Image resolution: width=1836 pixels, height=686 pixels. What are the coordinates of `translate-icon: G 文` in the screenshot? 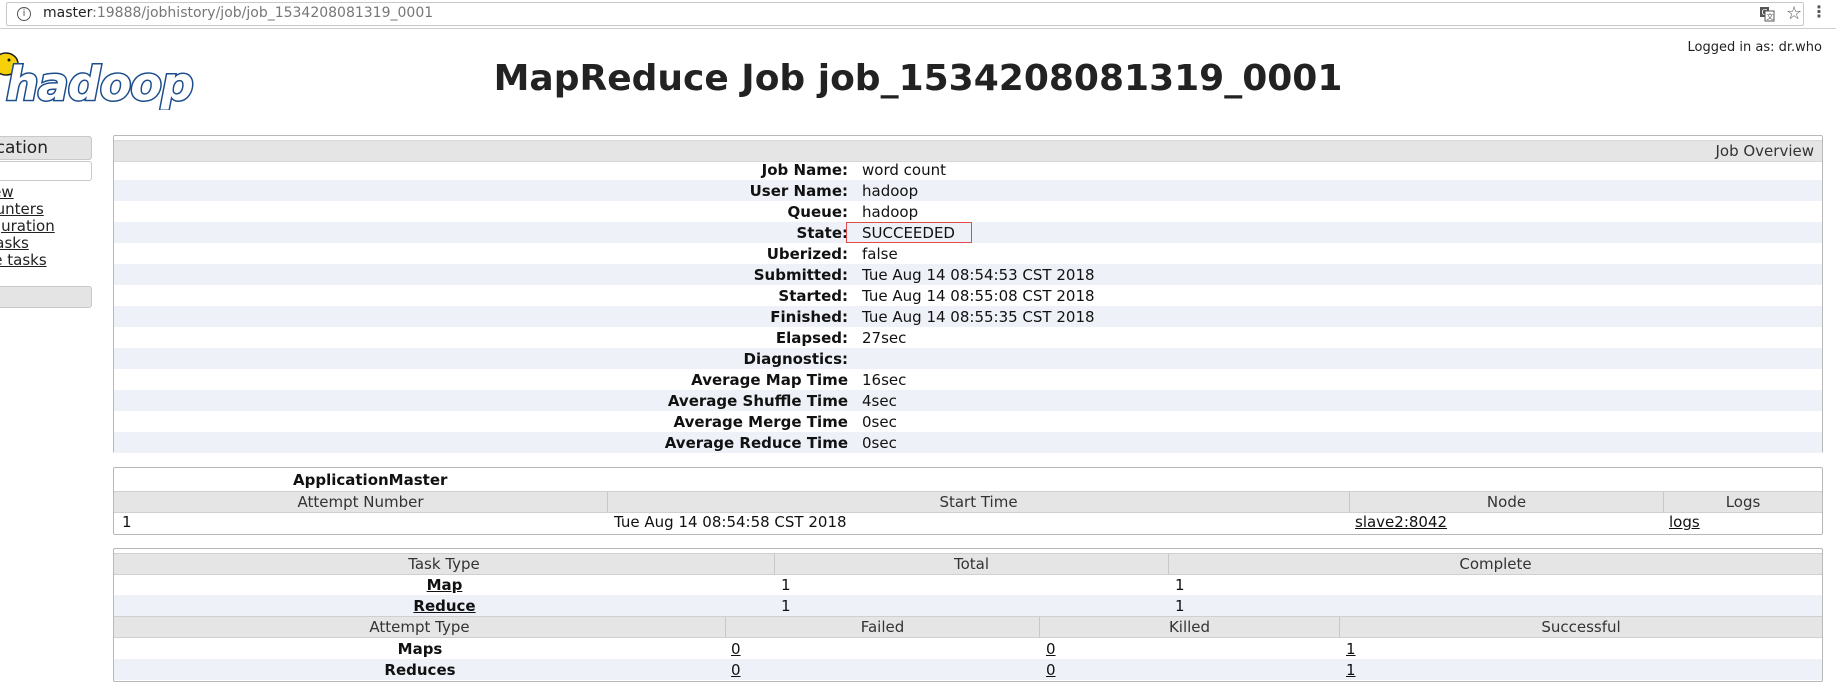 It's located at (1767, 14).